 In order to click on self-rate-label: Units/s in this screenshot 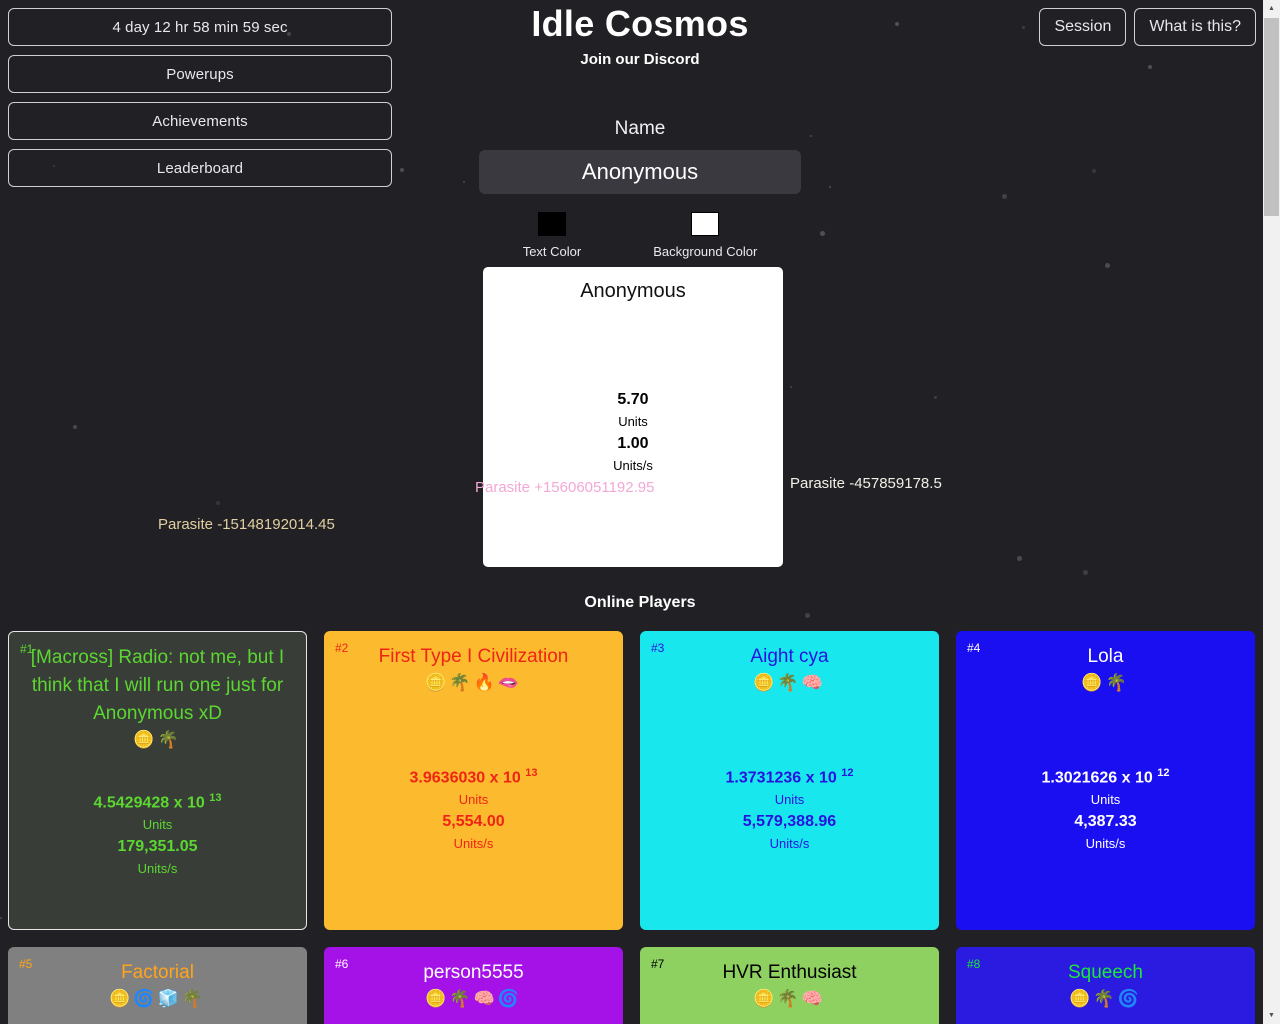, I will do `click(633, 465)`.